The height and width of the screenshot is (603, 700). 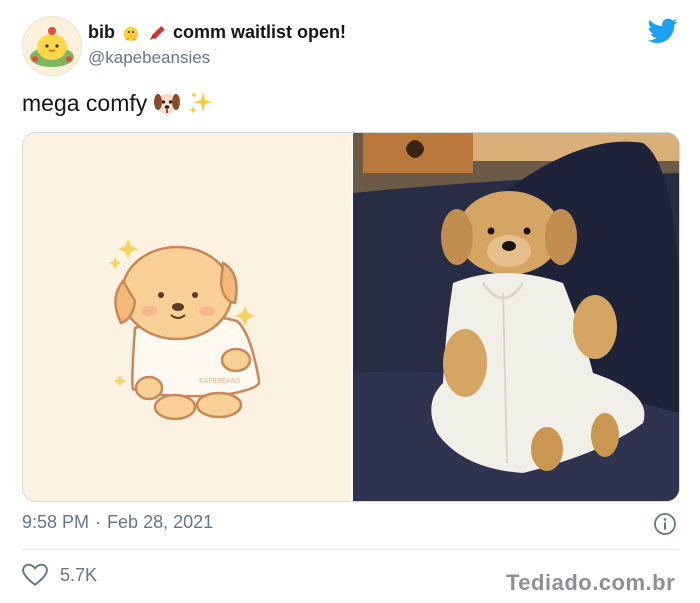 I want to click on heart-icon, so click(x=35, y=574).